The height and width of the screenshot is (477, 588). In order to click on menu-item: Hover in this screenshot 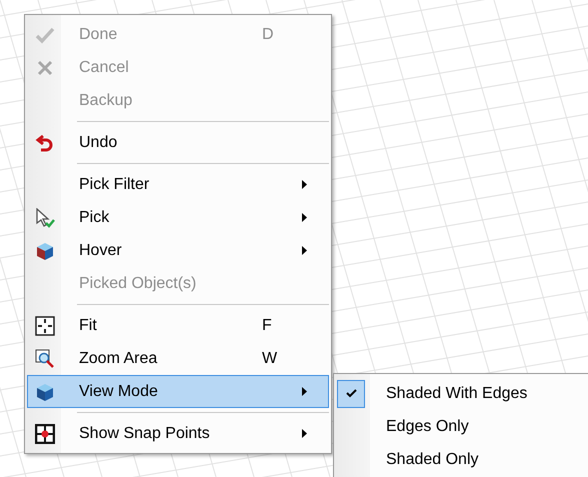, I will do `click(178, 250)`.